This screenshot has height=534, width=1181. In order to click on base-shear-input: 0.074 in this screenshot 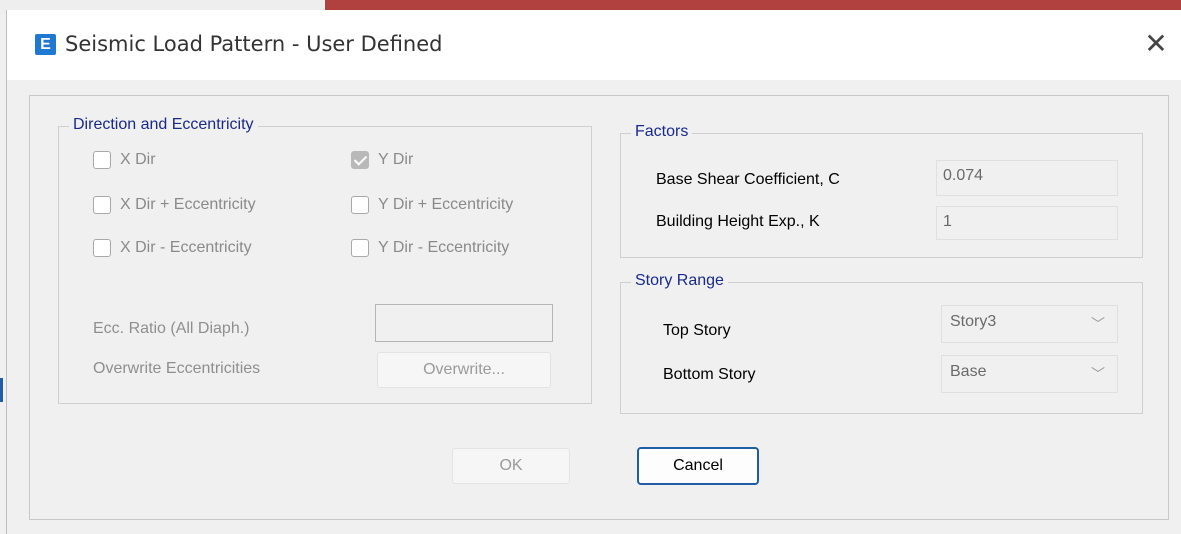, I will do `click(1027, 178)`.